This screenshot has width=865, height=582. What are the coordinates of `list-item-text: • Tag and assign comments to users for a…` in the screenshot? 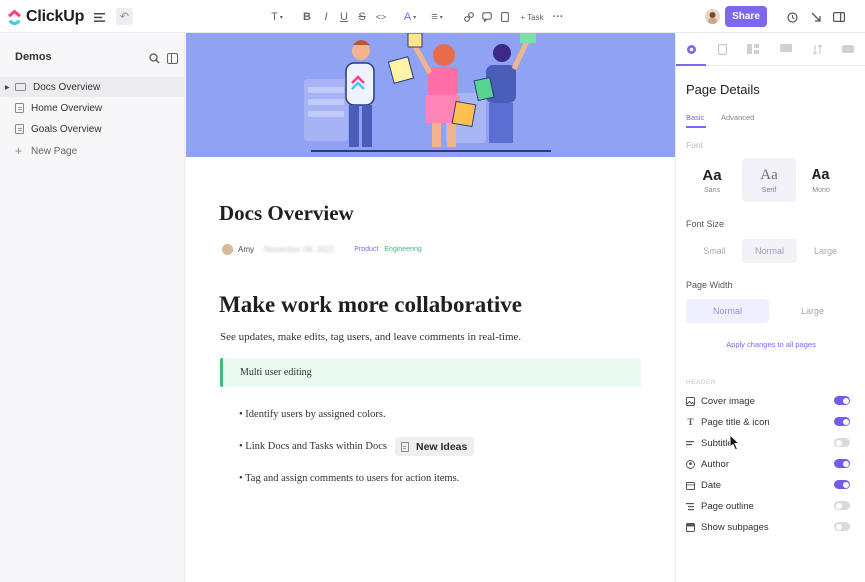 It's located at (349, 478).